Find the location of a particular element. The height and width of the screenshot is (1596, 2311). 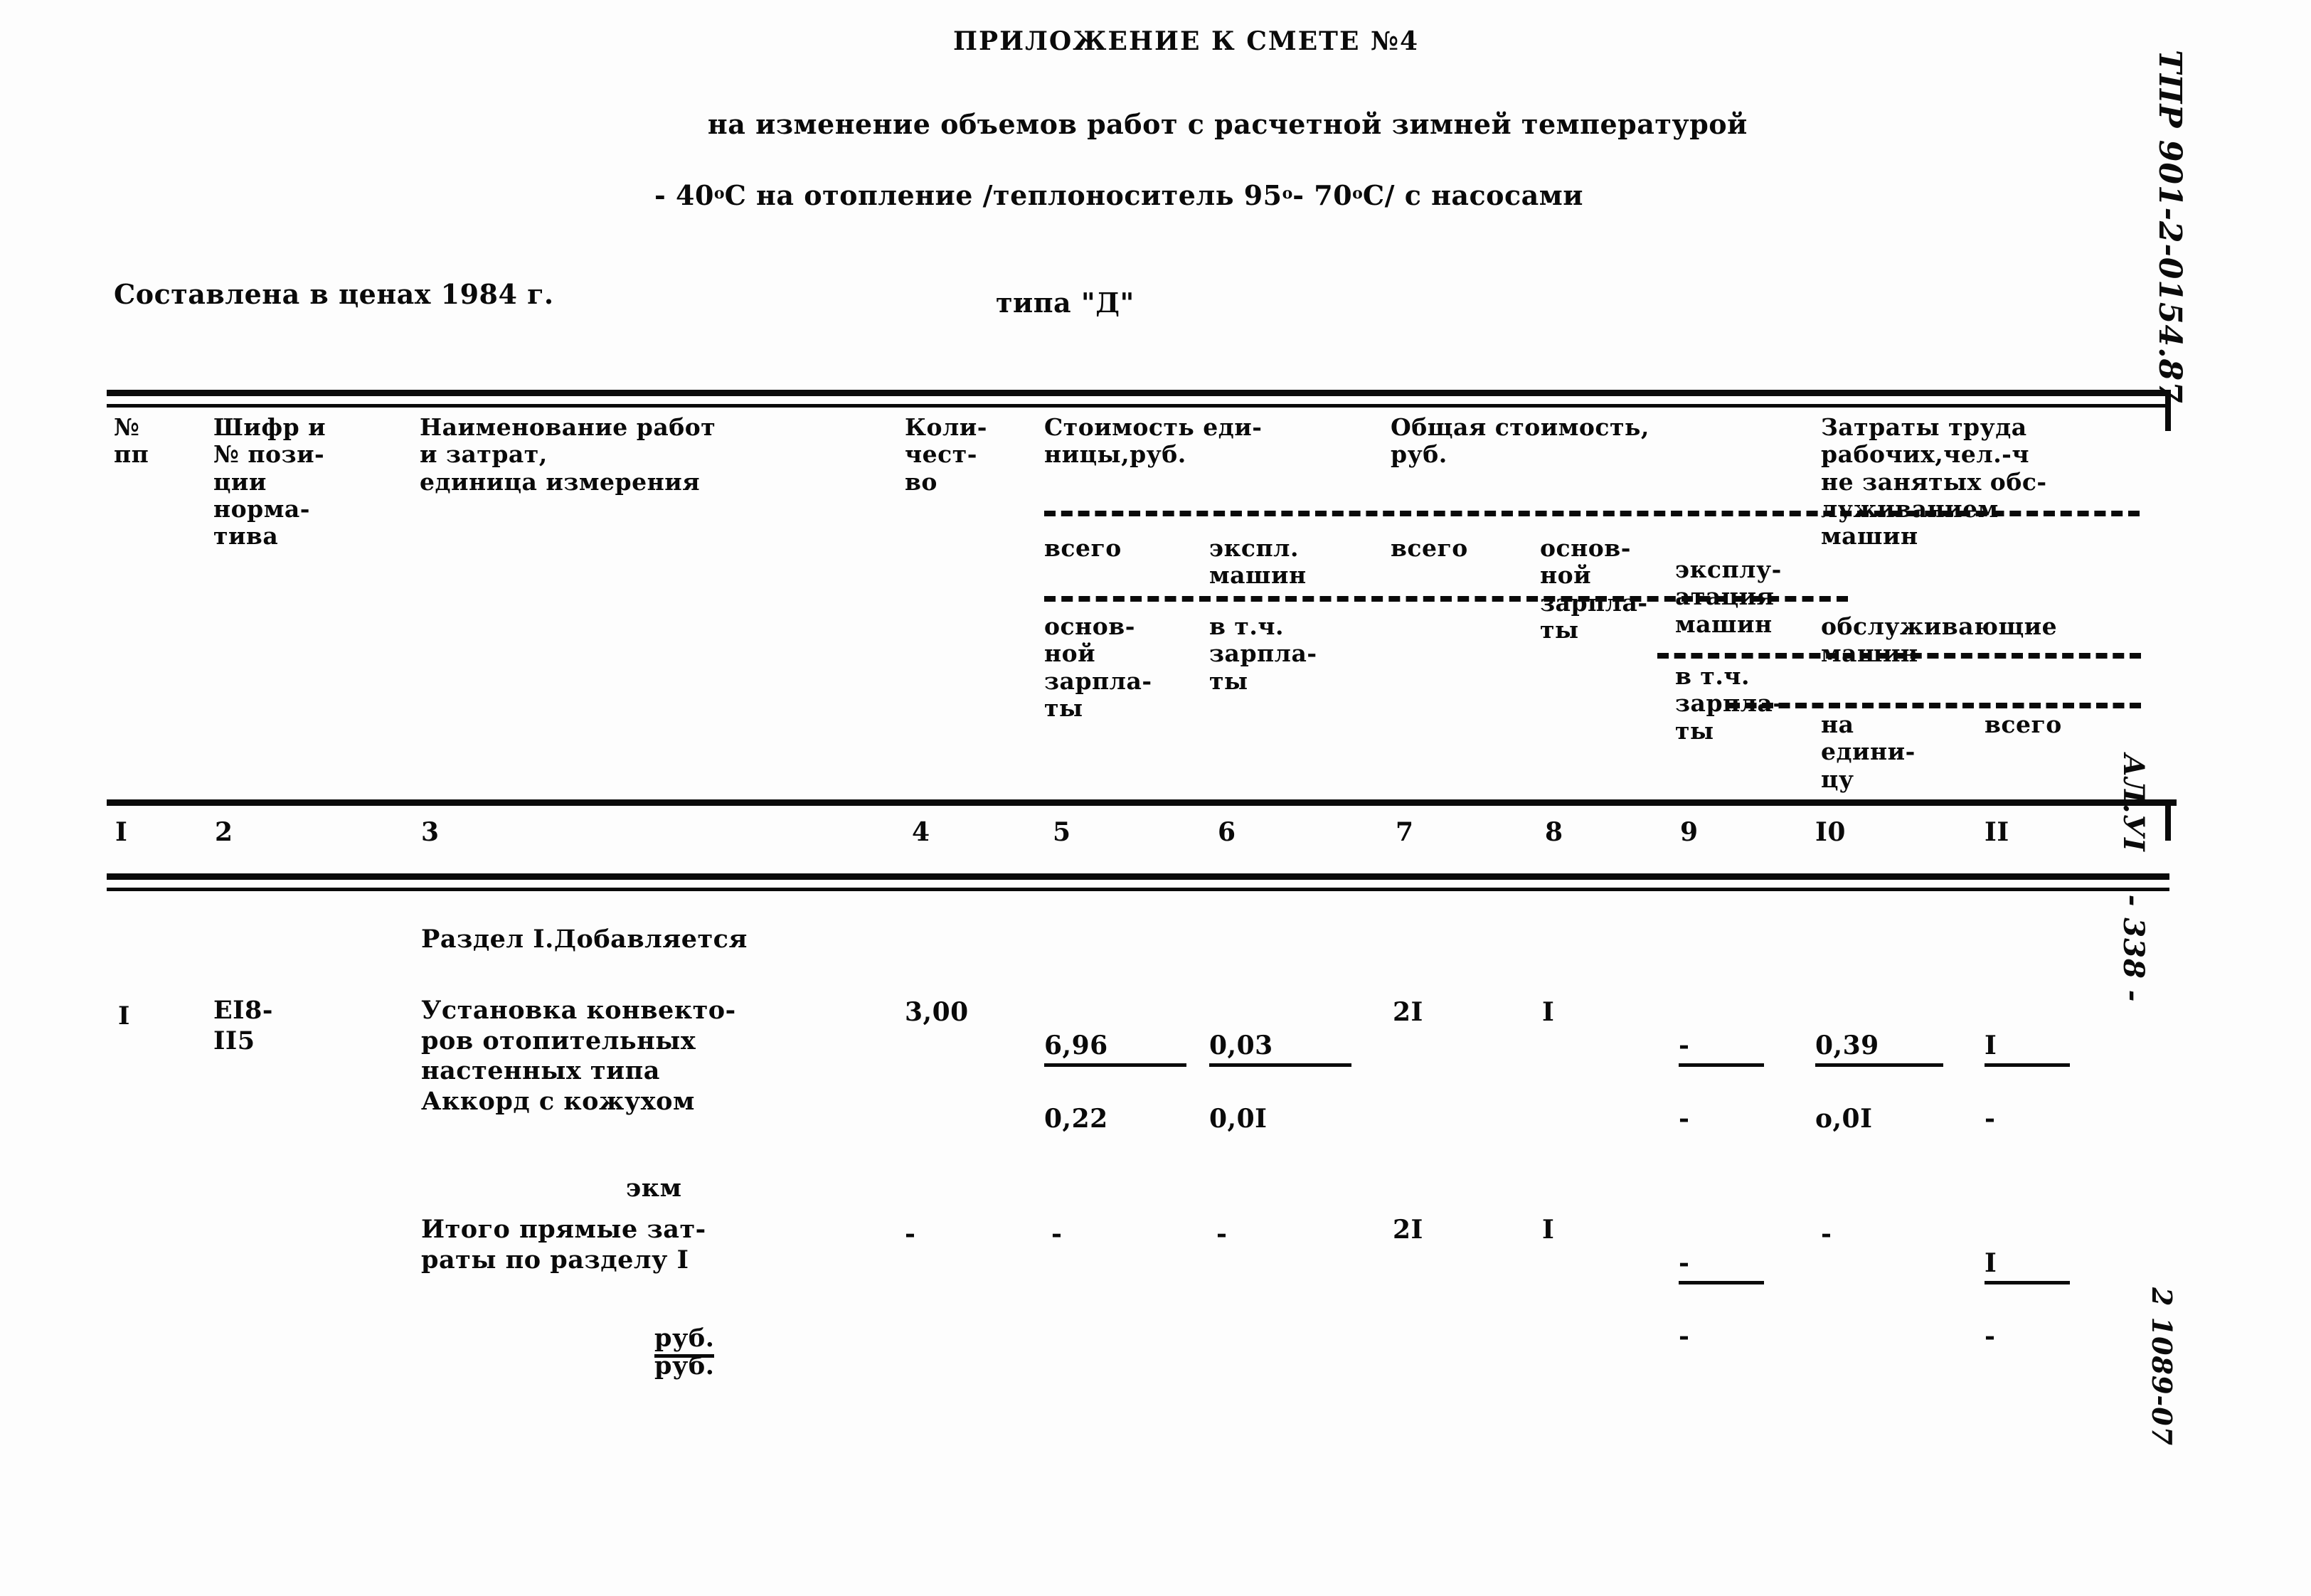

header-col-8: основ- ной зарпла- ты is located at coordinates (1594, 589).